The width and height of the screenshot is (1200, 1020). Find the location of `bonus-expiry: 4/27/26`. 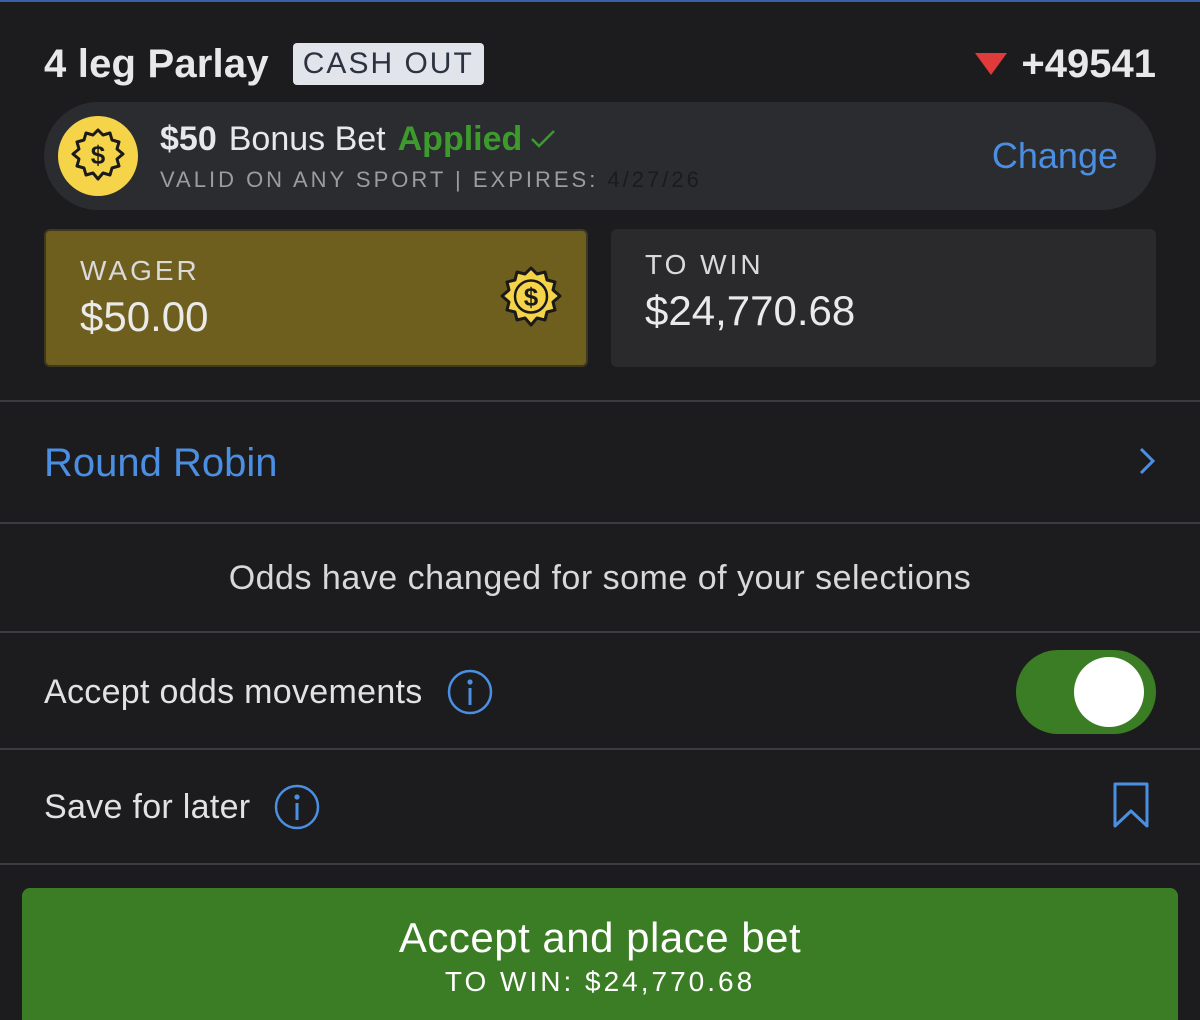

bonus-expiry: 4/27/26 is located at coordinates (654, 179).